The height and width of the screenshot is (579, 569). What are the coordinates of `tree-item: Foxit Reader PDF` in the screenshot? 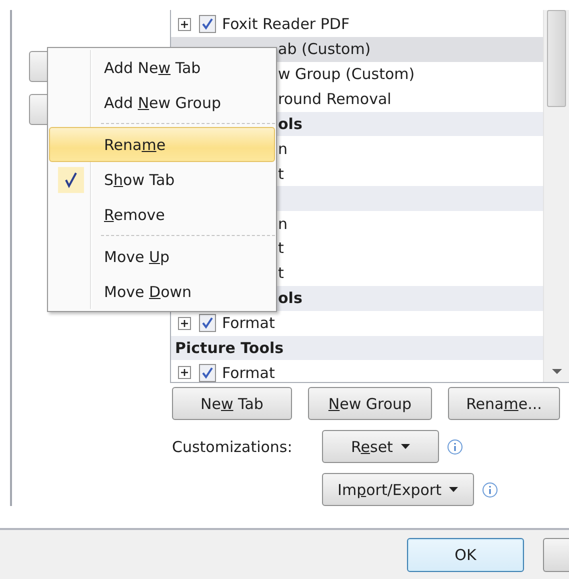 It's located at (357, 24).